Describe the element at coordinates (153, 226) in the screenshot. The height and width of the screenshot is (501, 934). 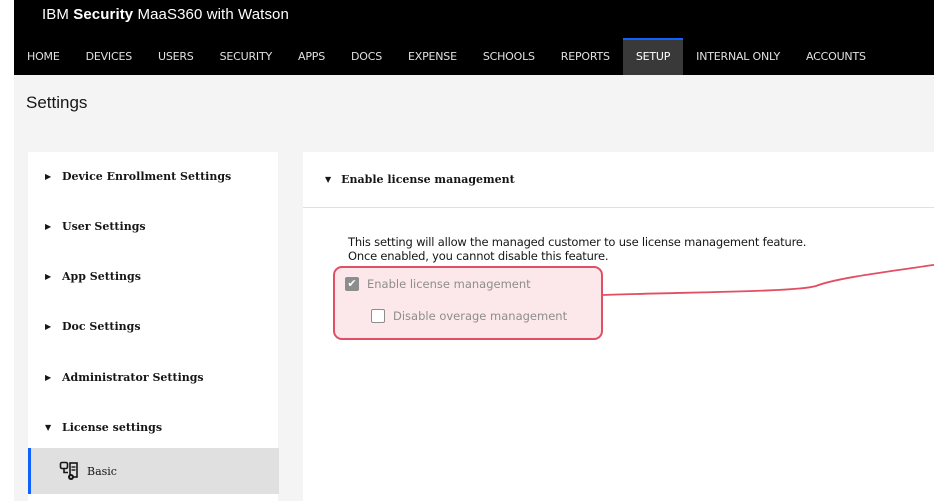
I see `sidebar-item-user-settings: ▶ User Settings` at that location.